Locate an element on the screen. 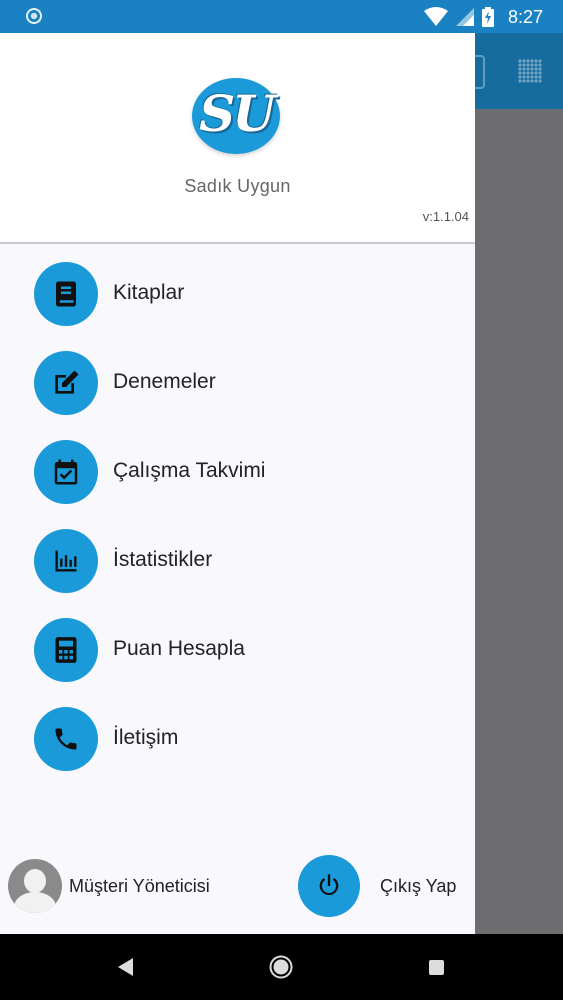 This screenshot has height=1000, width=563. toolbar-action-icon is located at coordinates (480, 72).